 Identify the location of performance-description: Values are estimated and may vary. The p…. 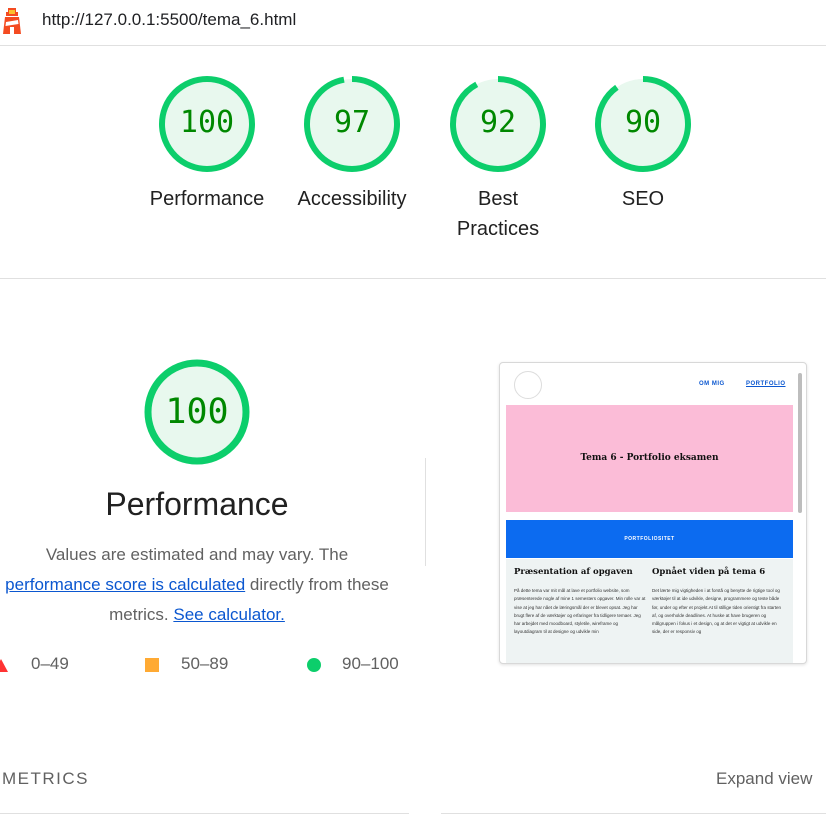
(204, 585).